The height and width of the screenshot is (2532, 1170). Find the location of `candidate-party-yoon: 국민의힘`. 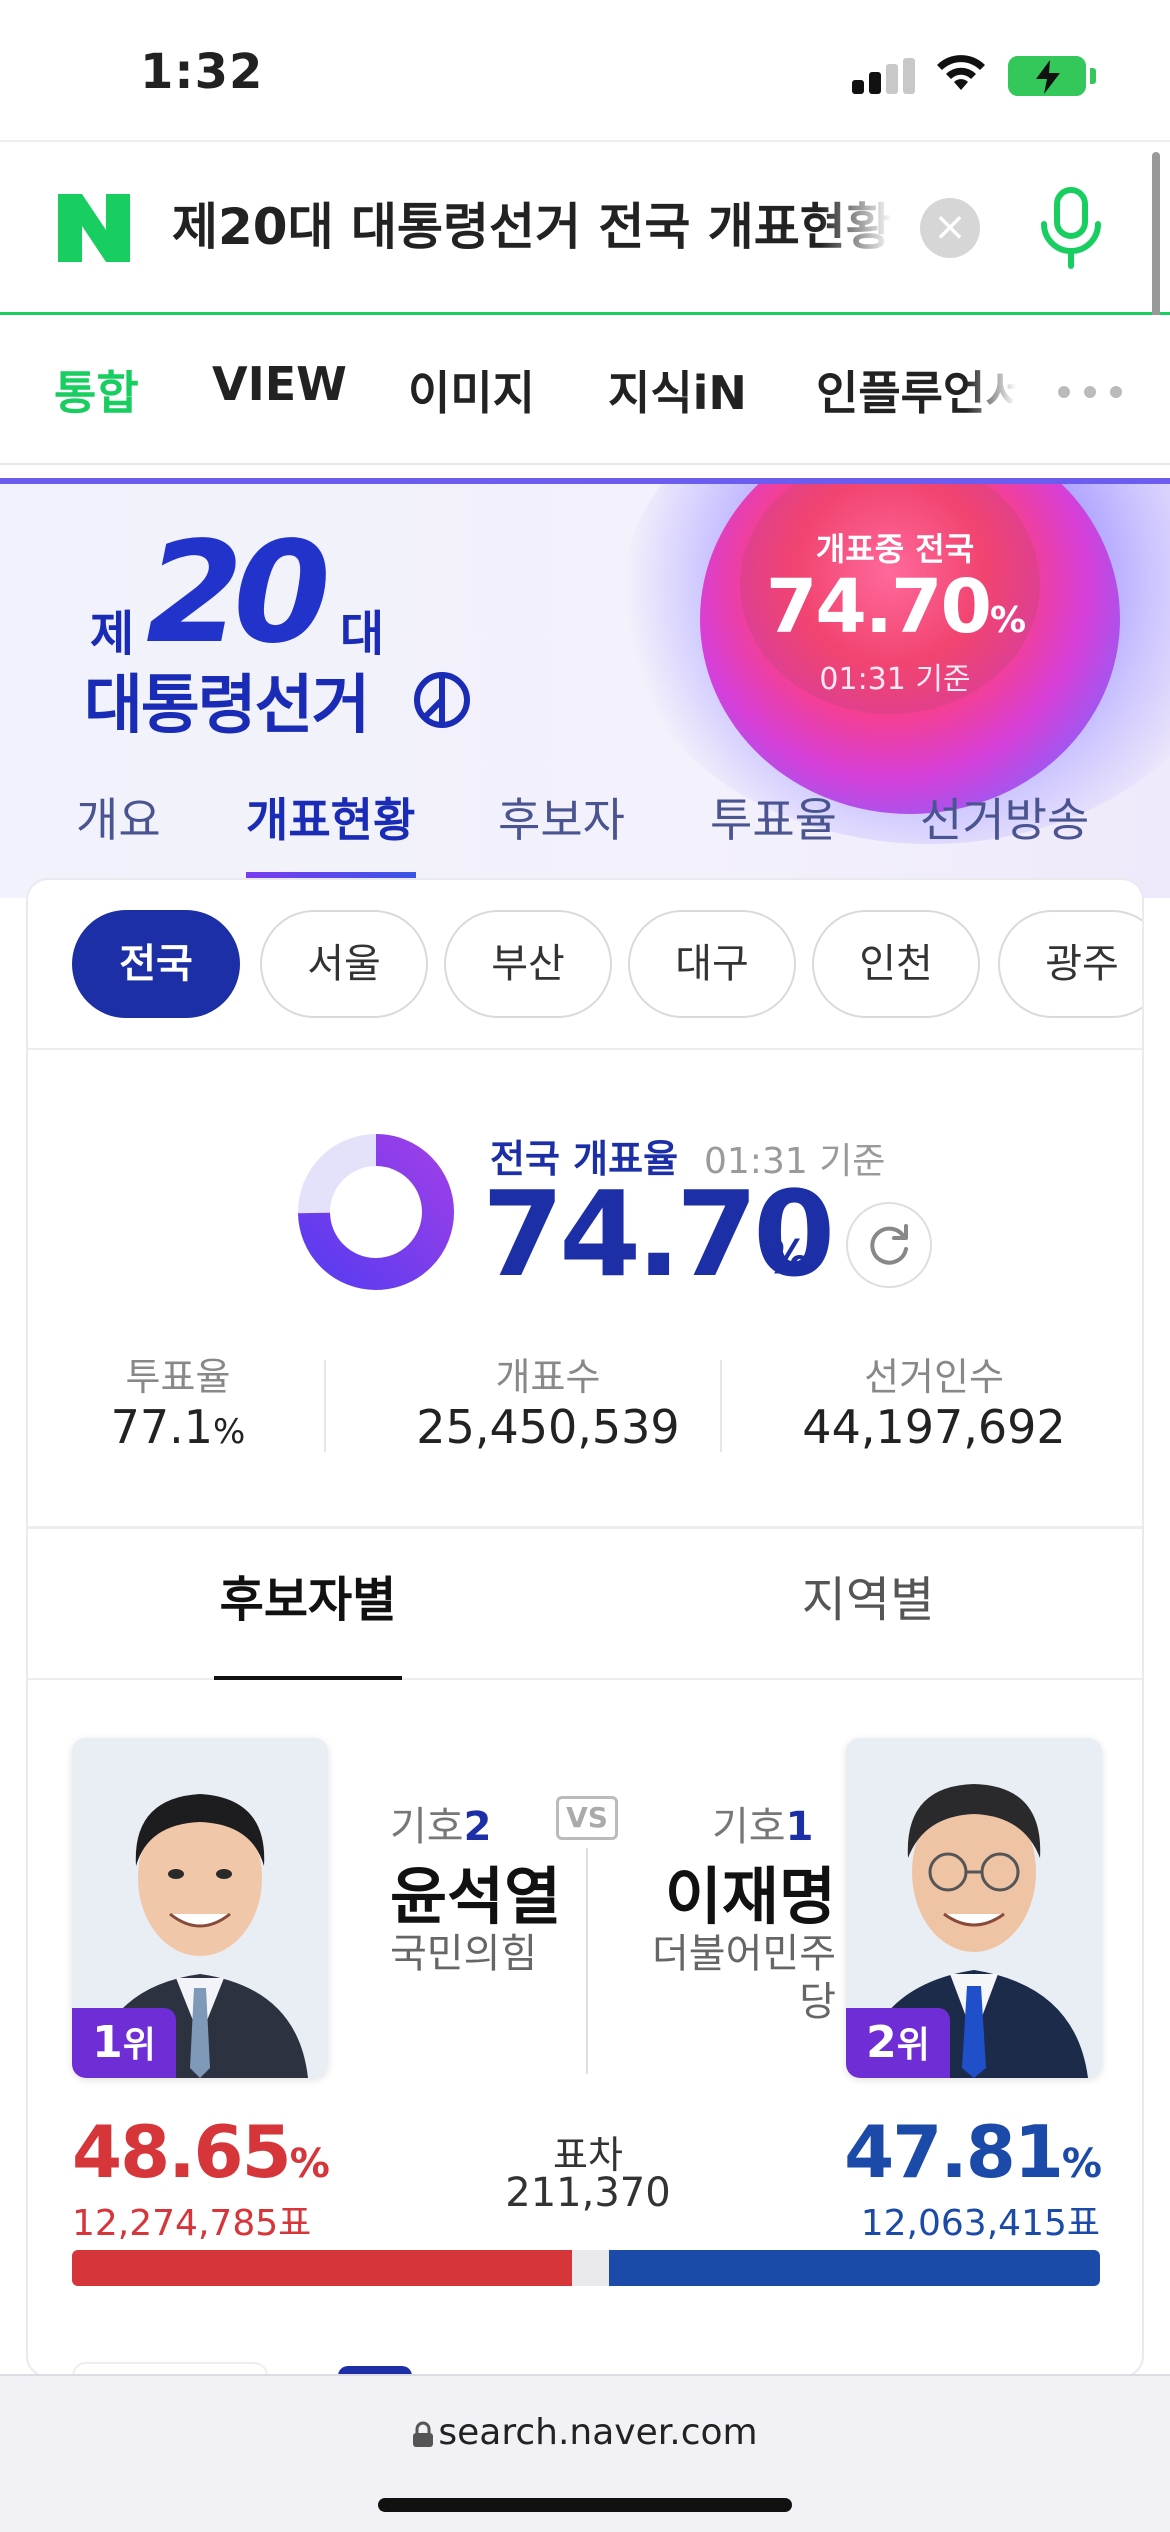

candidate-party-yoon: 국민의힘 is located at coordinates (464, 1954).